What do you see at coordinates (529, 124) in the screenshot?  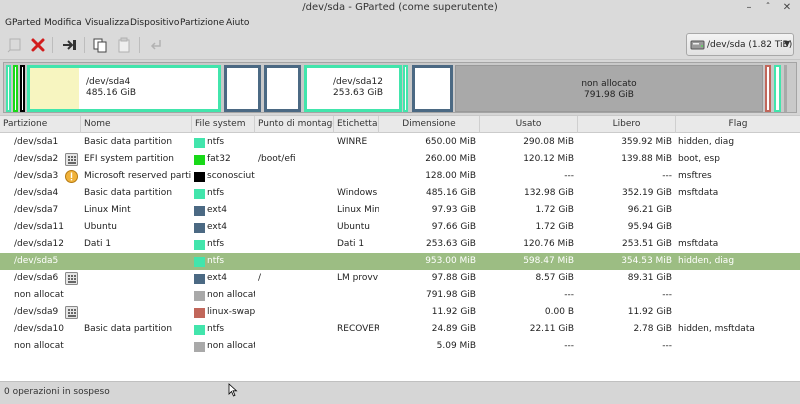 I see `column-header-usato: Usato` at bounding box center [529, 124].